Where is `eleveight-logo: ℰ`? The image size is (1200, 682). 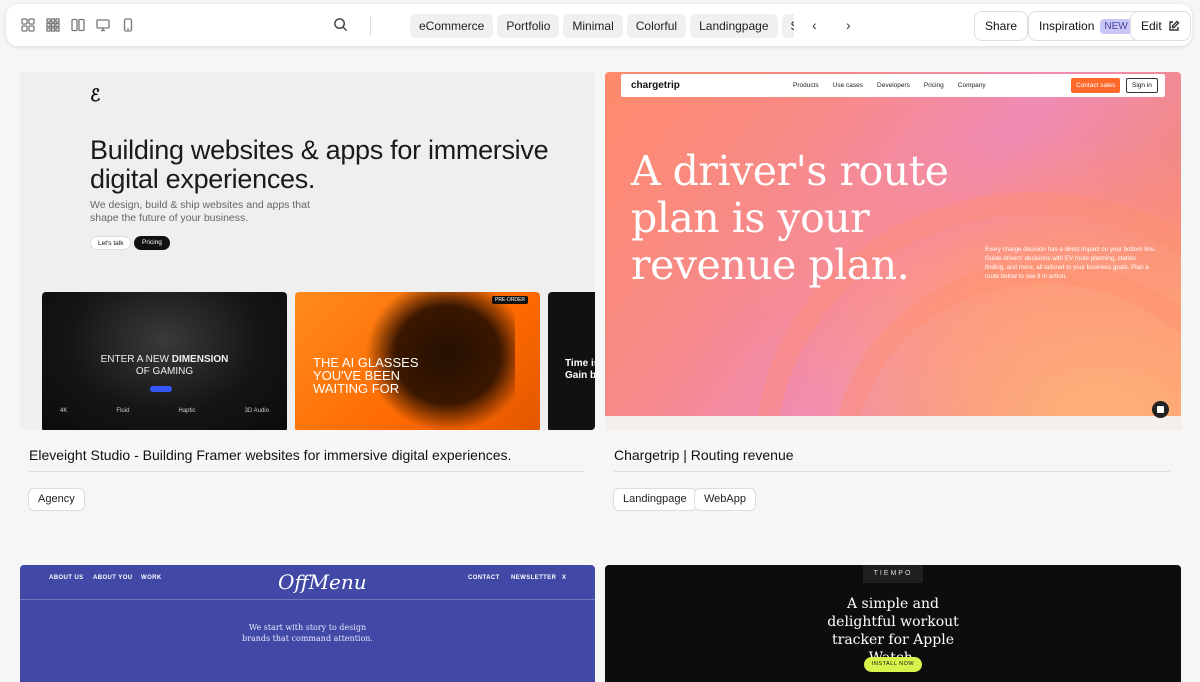 eleveight-logo: ℰ is located at coordinates (95, 96).